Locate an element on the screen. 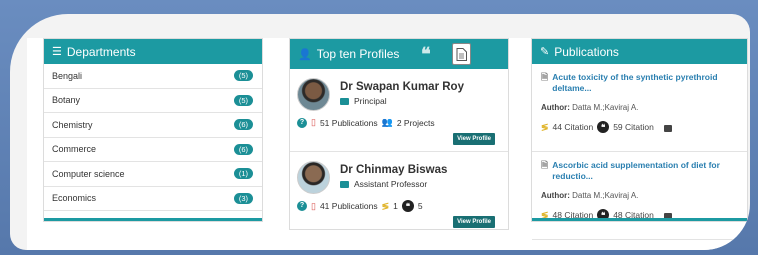 This screenshot has width=758, height=255. profile-role: Principal is located at coordinates (363, 101).